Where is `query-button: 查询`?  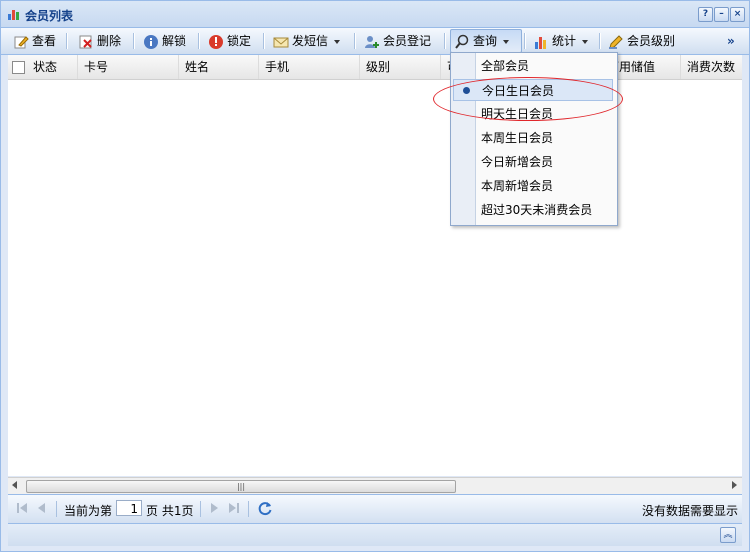
query-button: 查询 is located at coordinates (486, 41).